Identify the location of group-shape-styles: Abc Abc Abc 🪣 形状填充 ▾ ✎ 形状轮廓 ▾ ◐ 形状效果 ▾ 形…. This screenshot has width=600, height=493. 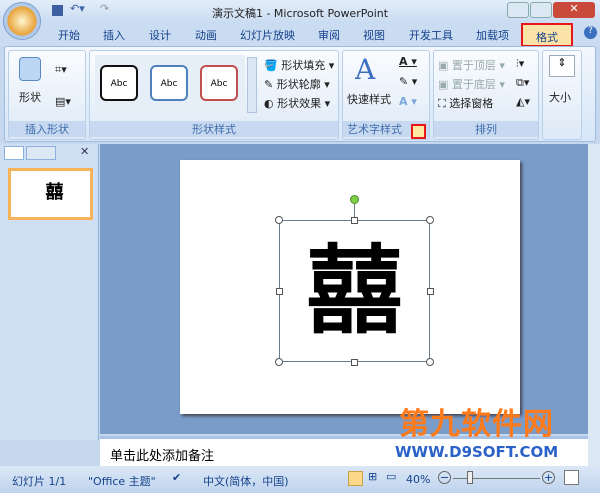
(214, 95).